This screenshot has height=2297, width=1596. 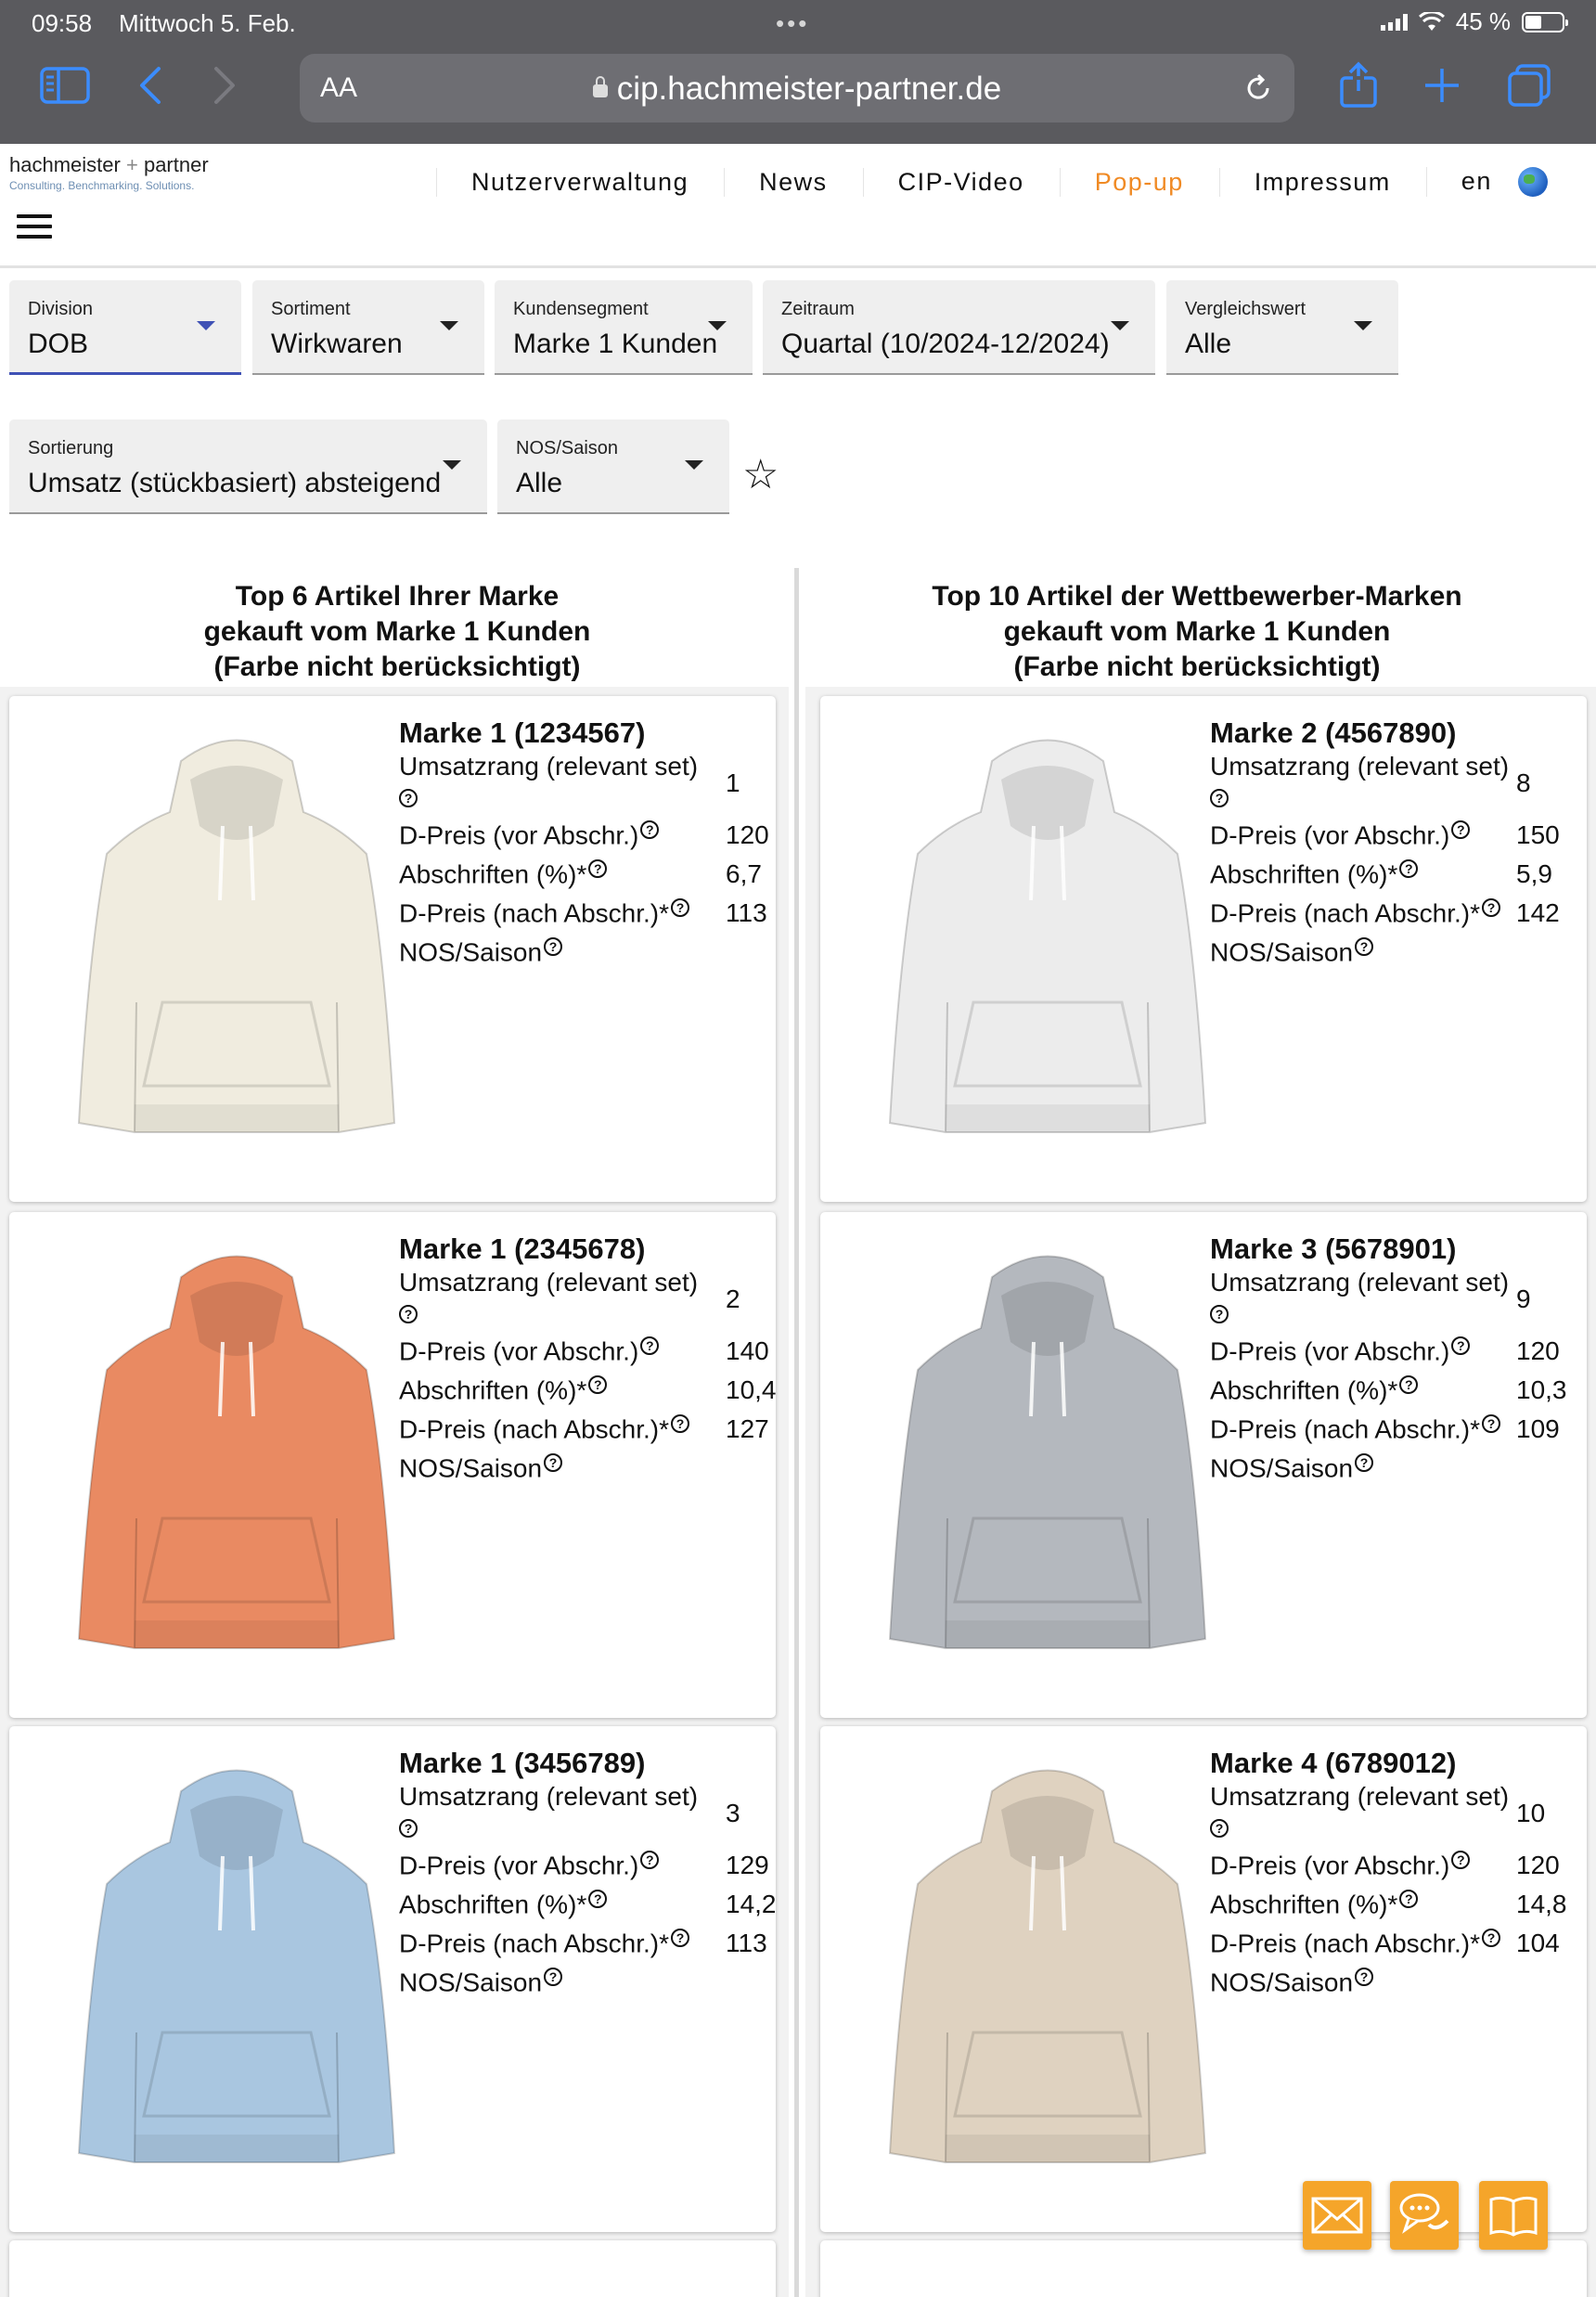 I want to click on filter-nos-saison: NOS/Saison Alle, so click(x=613, y=467).